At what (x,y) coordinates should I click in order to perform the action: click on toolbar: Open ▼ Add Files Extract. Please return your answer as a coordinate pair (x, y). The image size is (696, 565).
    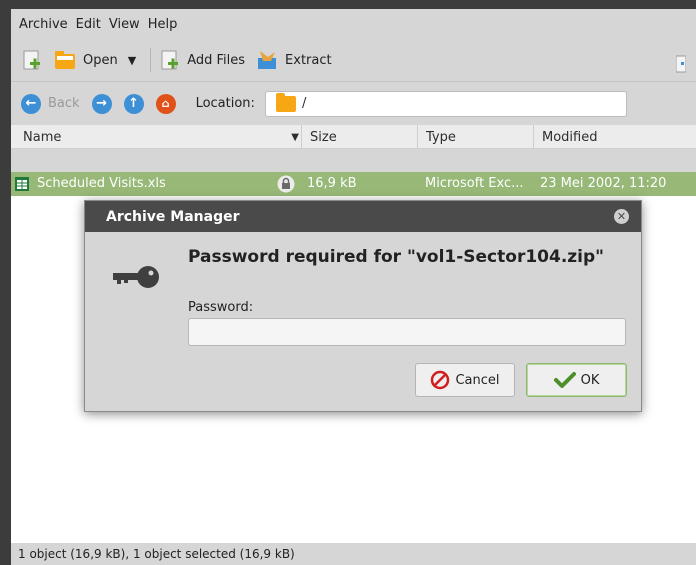
    Looking at the image, I should click on (353, 60).